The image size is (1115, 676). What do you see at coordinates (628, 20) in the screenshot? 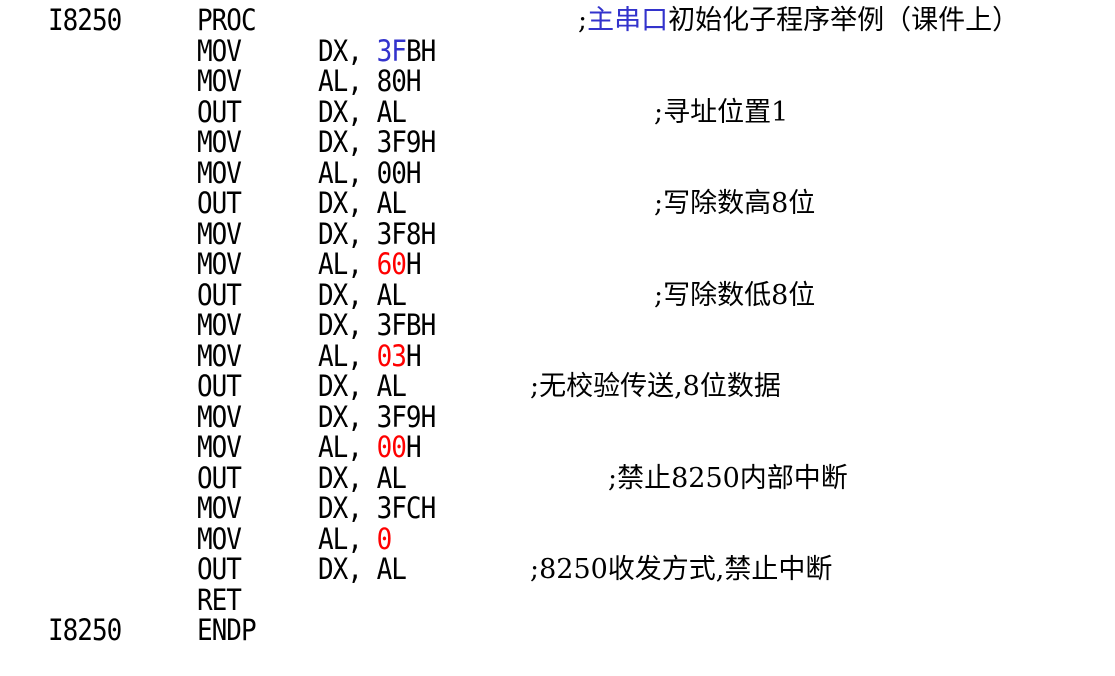
I see `comment-highlight: 主串口` at bounding box center [628, 20].